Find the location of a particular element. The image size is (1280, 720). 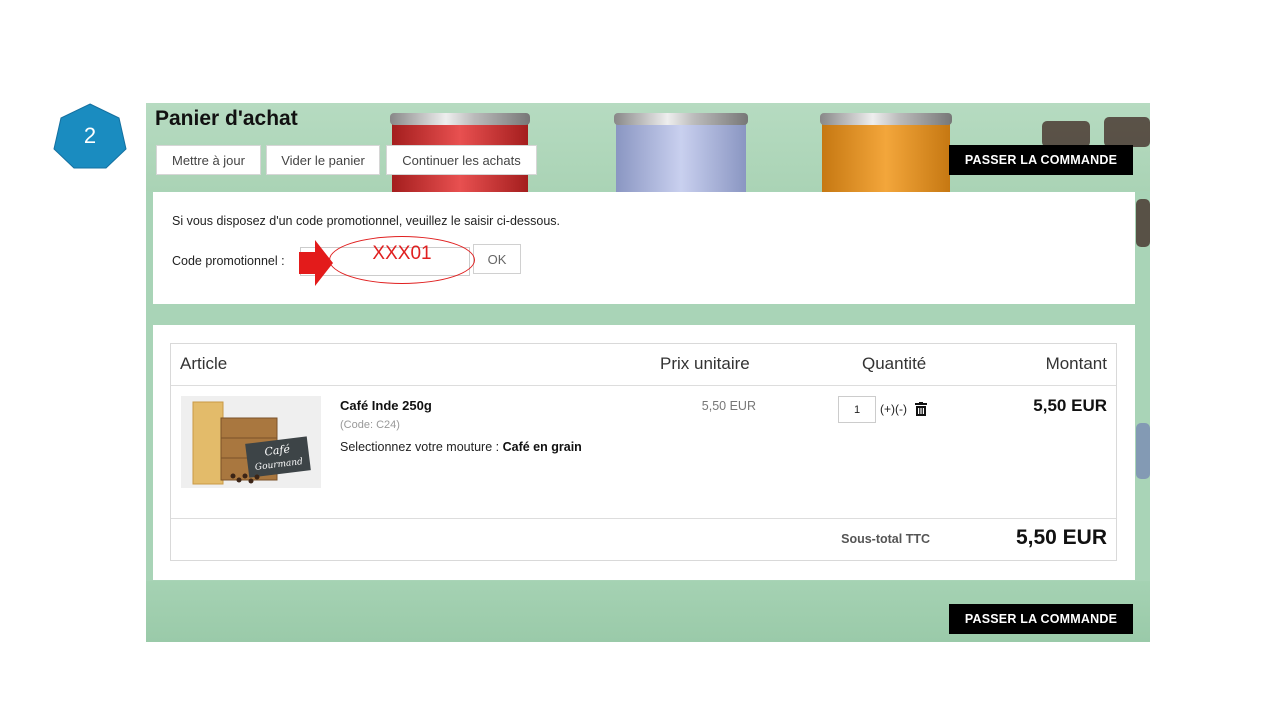

arrow-right-icon is located at coordinates (316, 263).